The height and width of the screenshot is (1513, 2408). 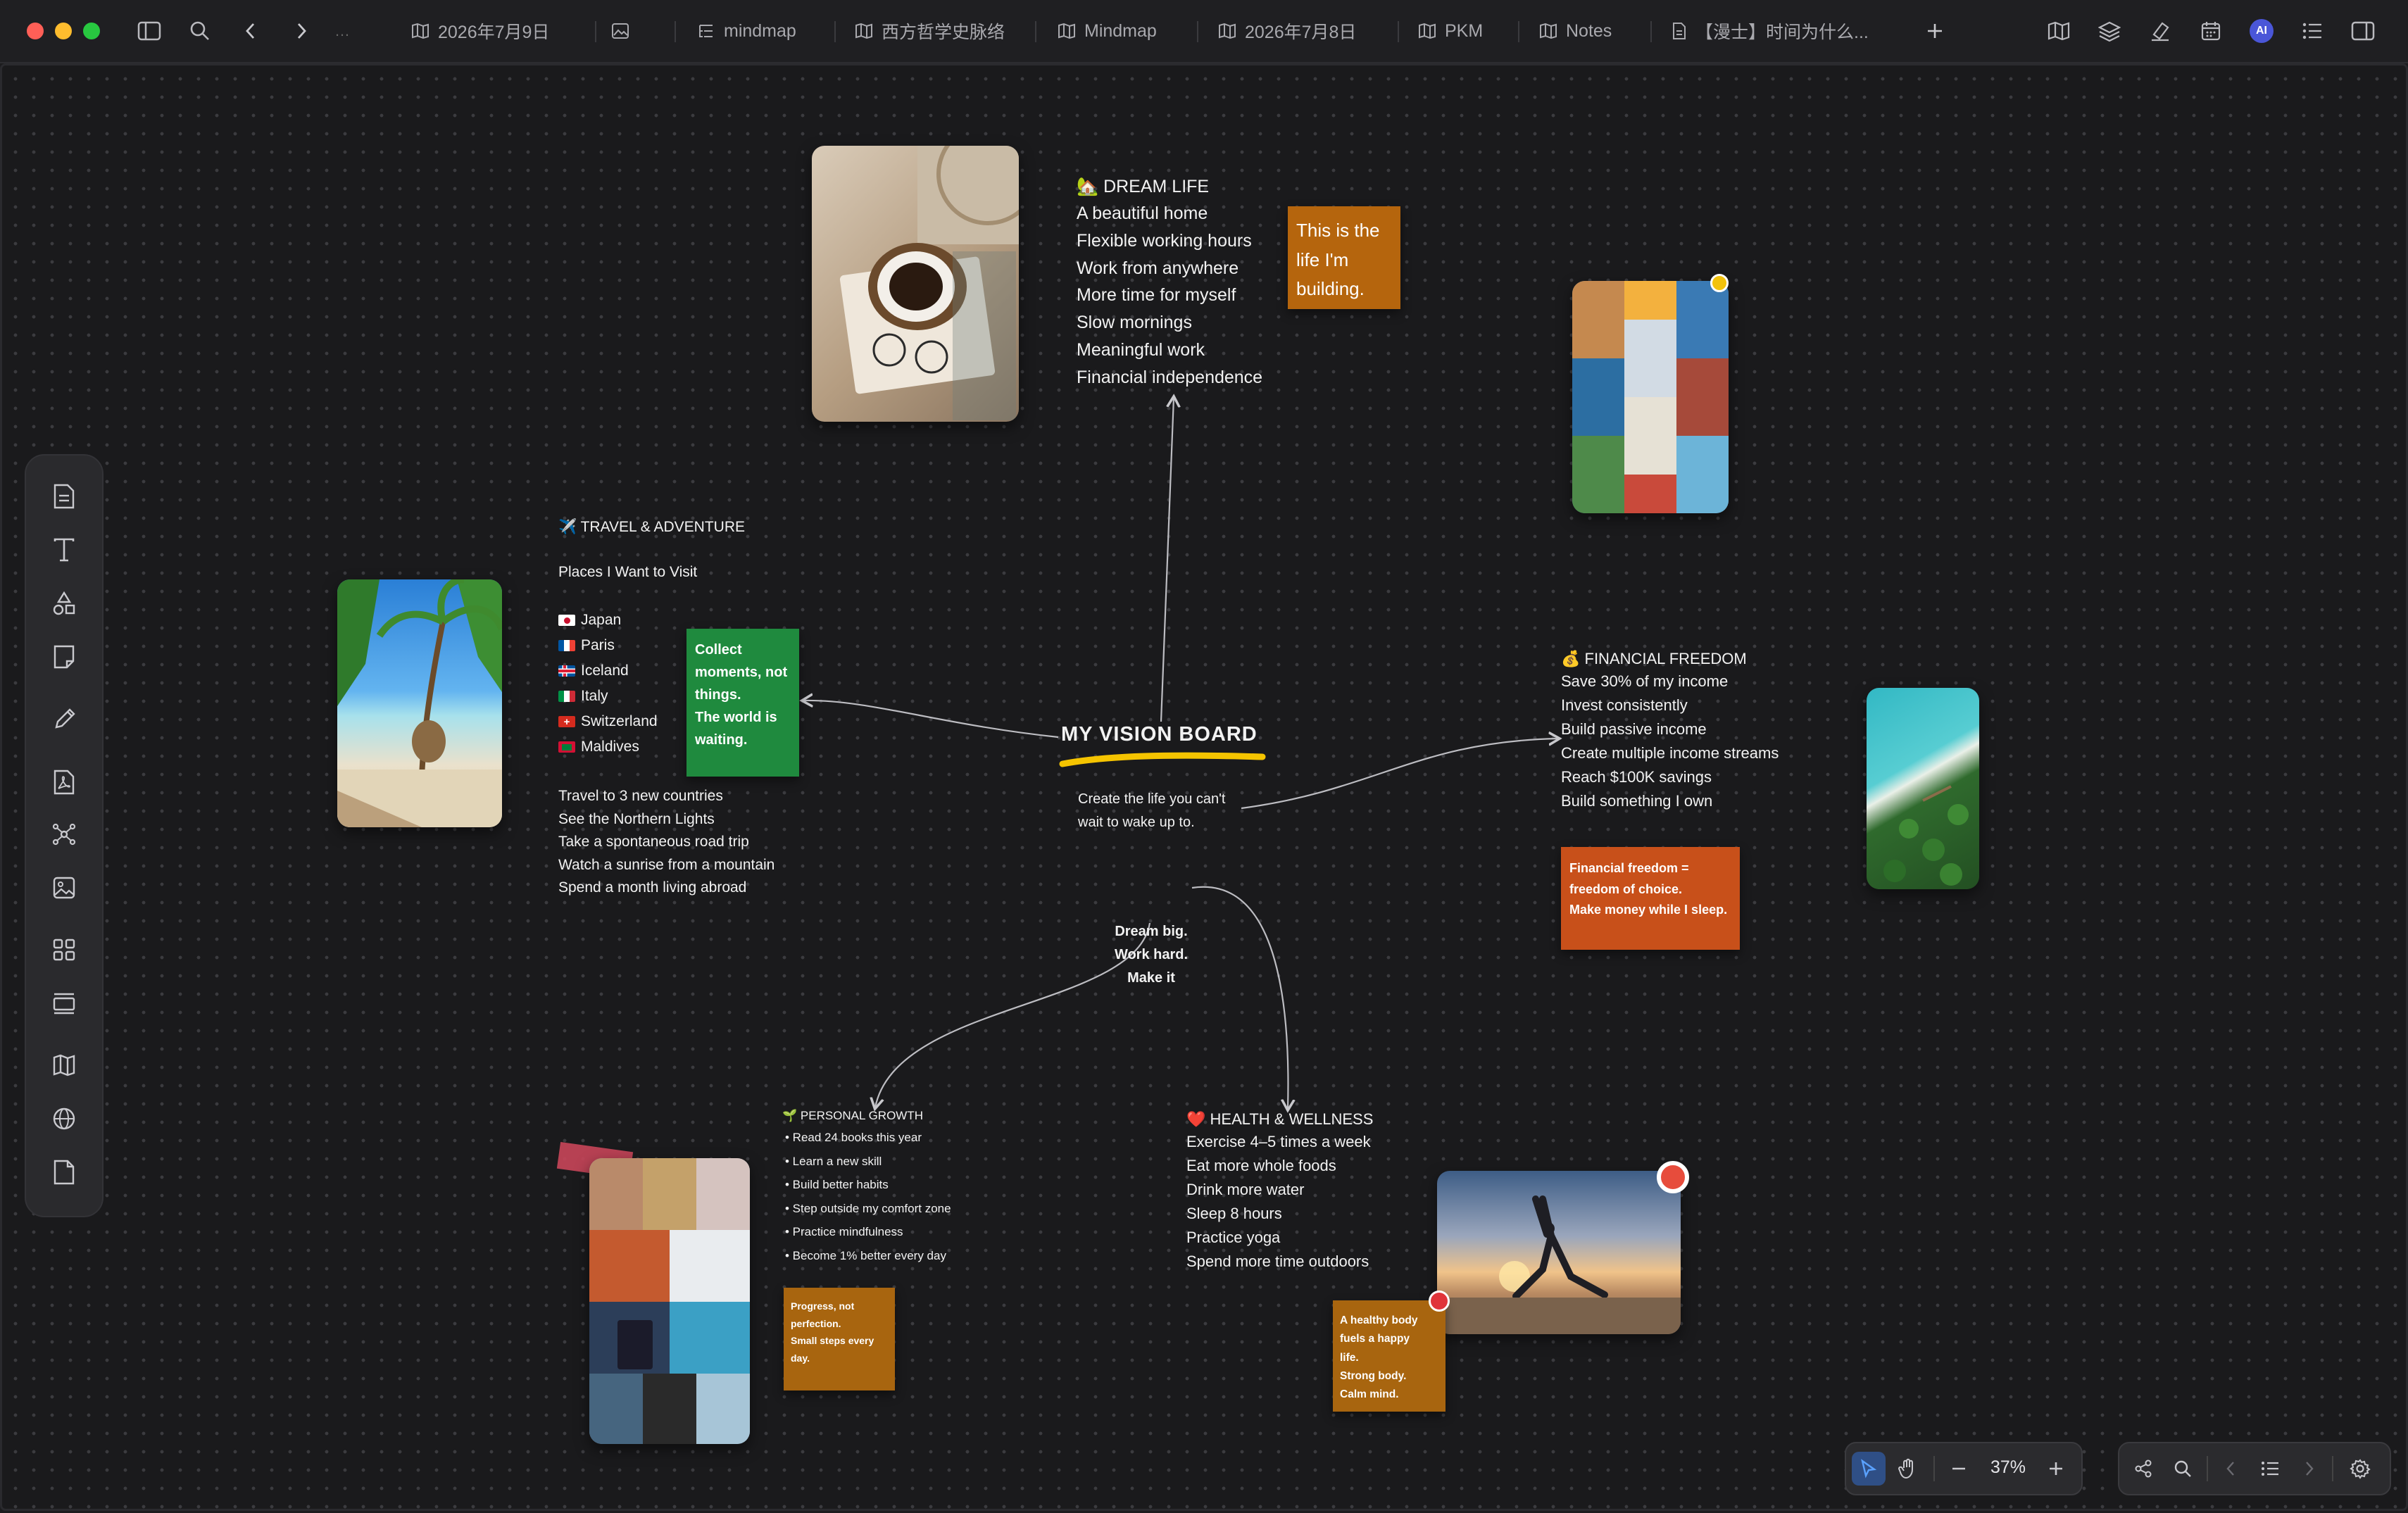 I want to click on motto-line: Dream big., so click(x=1151, y=932).